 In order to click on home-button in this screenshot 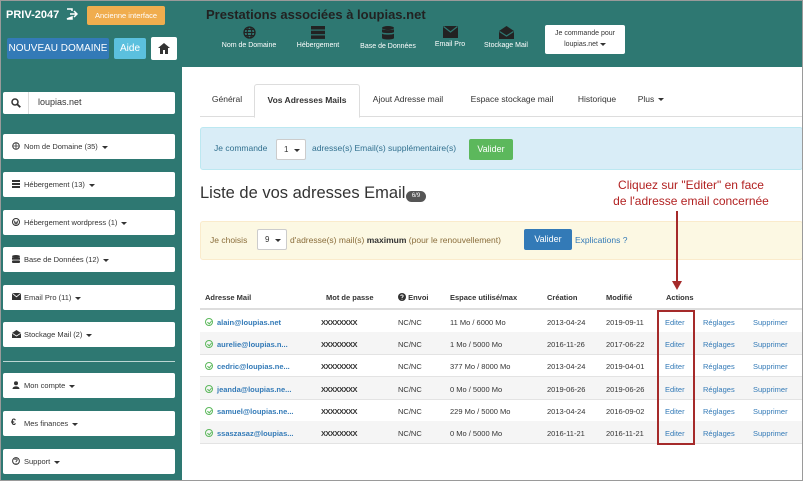, I will do `click(164, 48)`.